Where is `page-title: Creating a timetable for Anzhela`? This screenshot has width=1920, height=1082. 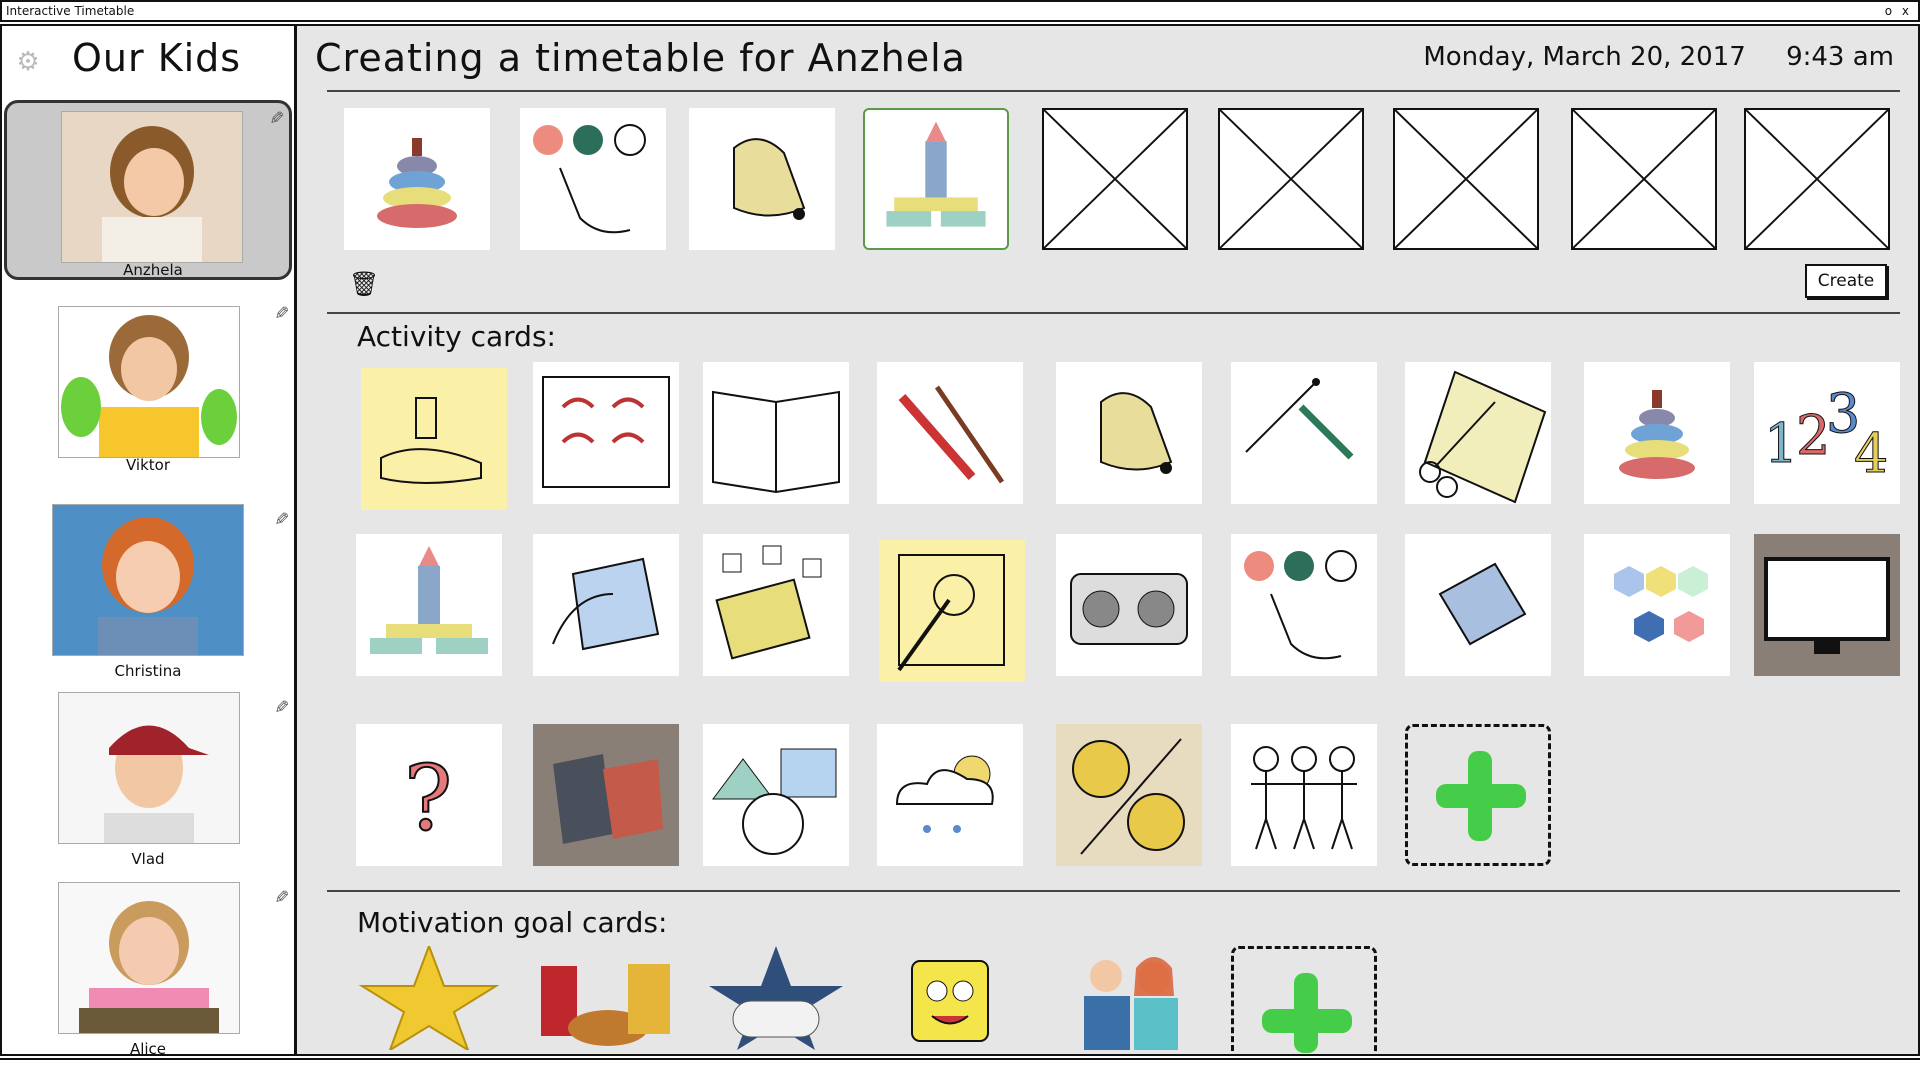
page-title: Creating a timetable for Anzhela is located at coordinates (640, 58).